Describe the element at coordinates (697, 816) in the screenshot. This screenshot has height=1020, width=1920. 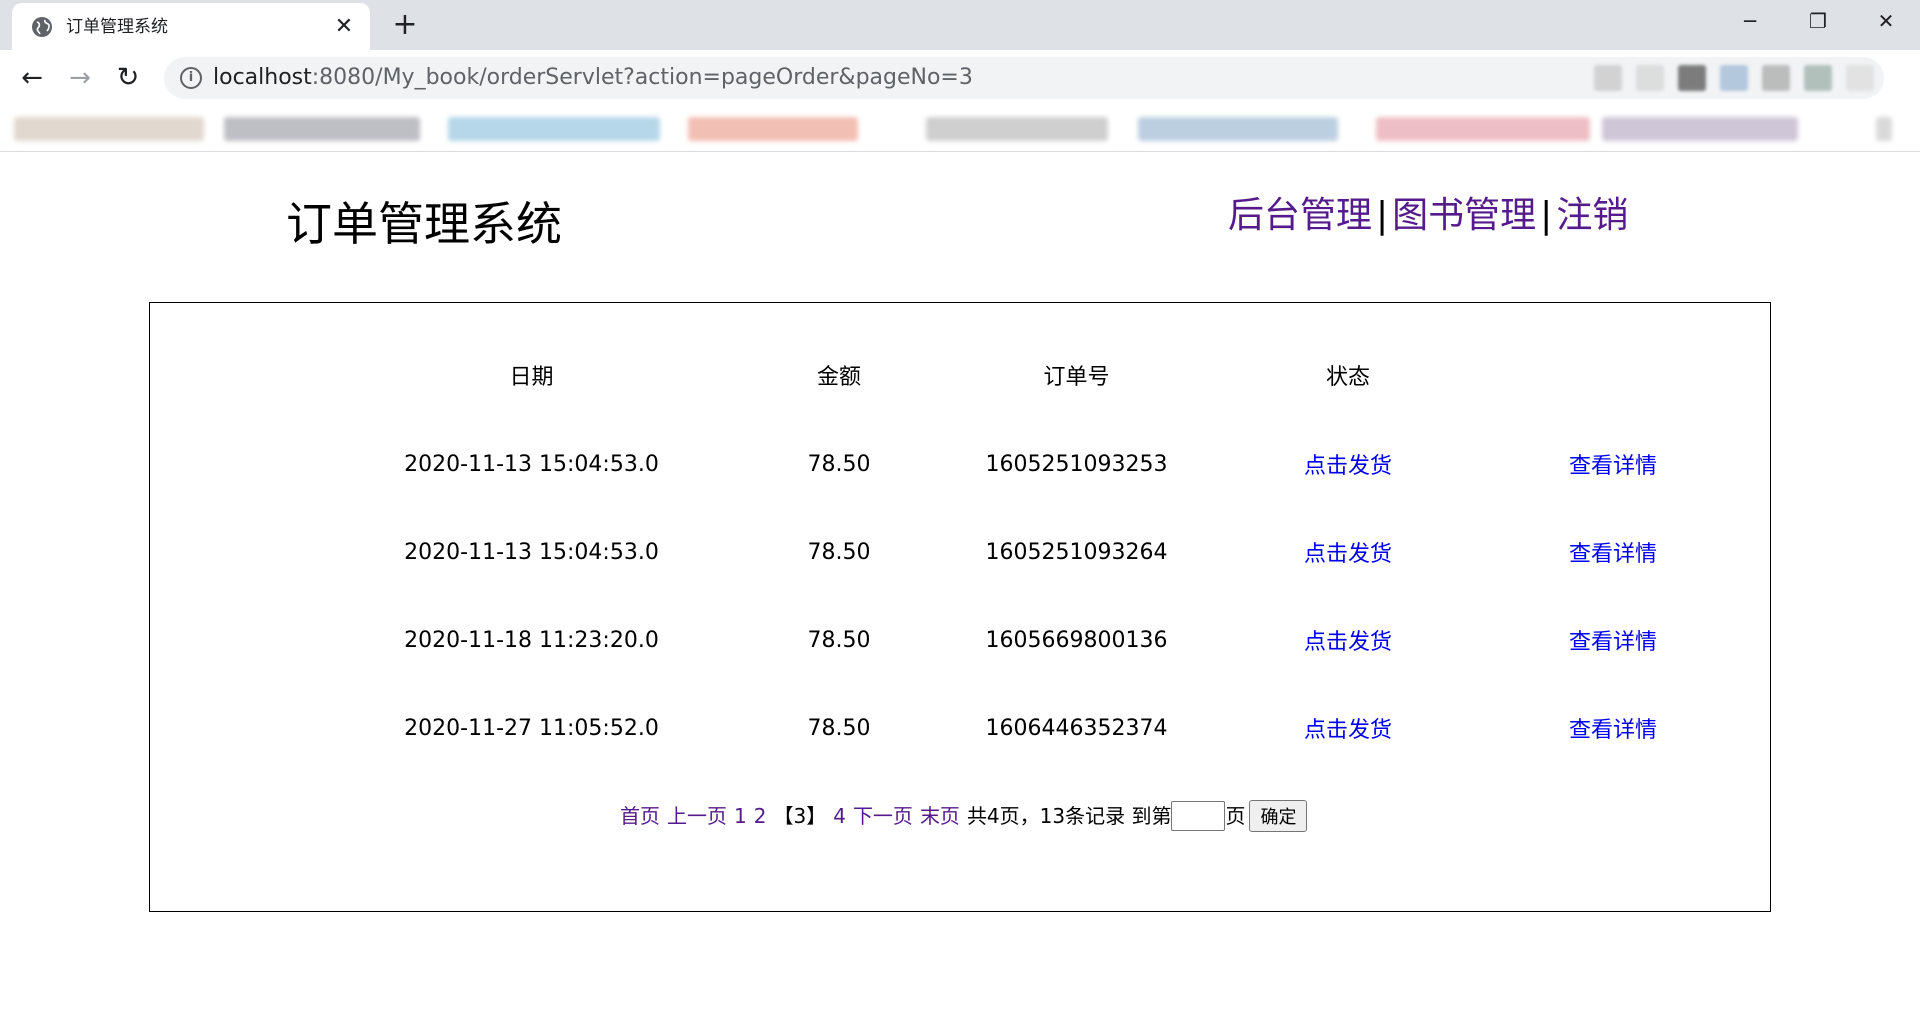
I see `prev-page-link: 上一页` at that location.